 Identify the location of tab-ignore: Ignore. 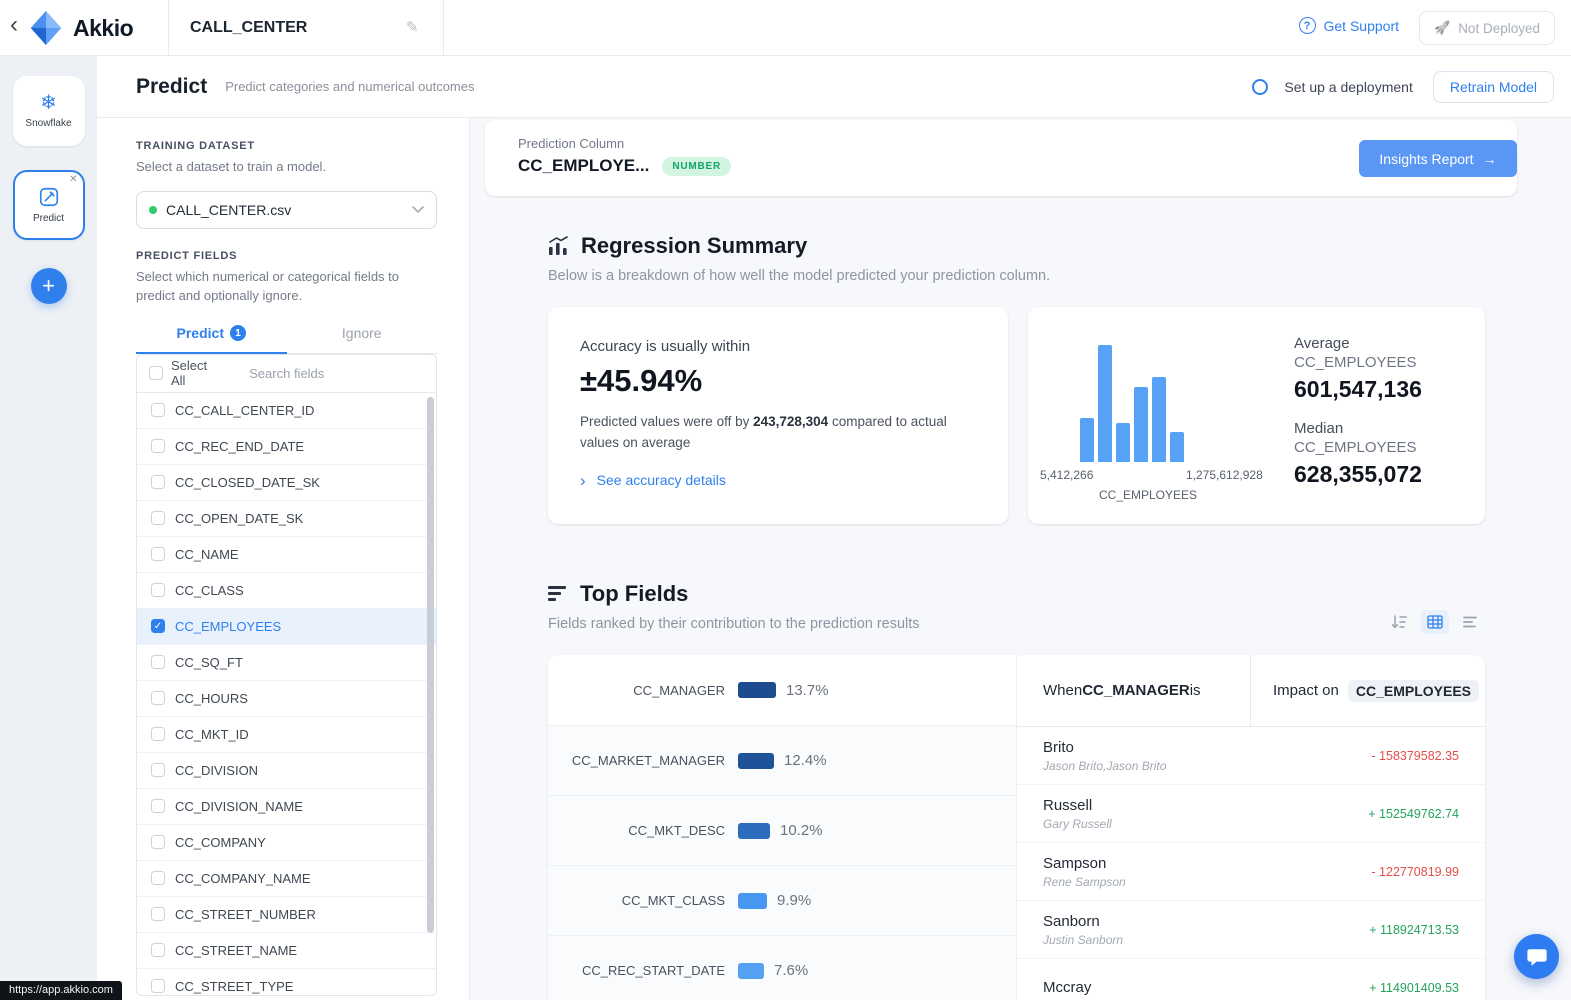
(362, 339).